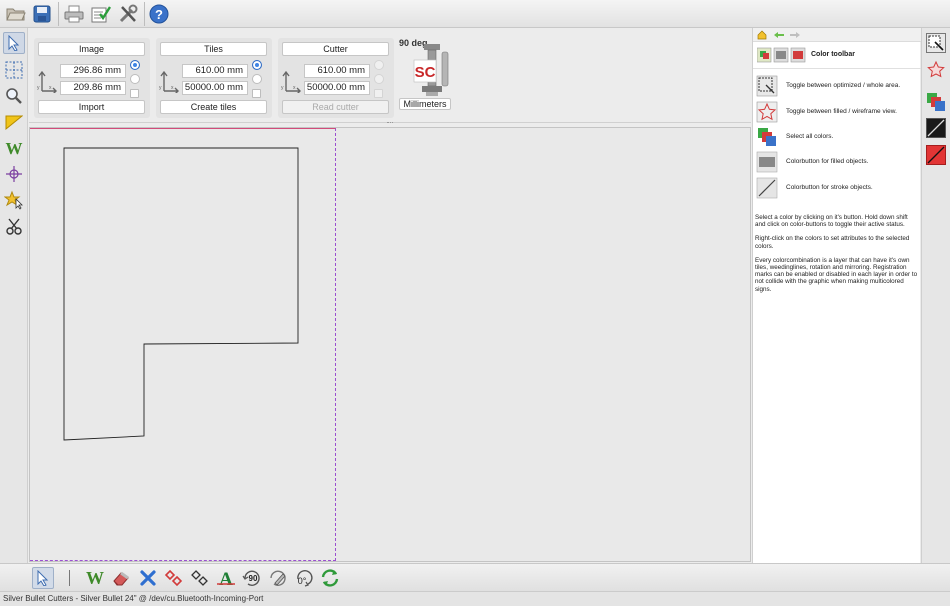  Describe the element at coordinates (174, 578) in the screenshot. I see `red-diamonds-icon` at that location.